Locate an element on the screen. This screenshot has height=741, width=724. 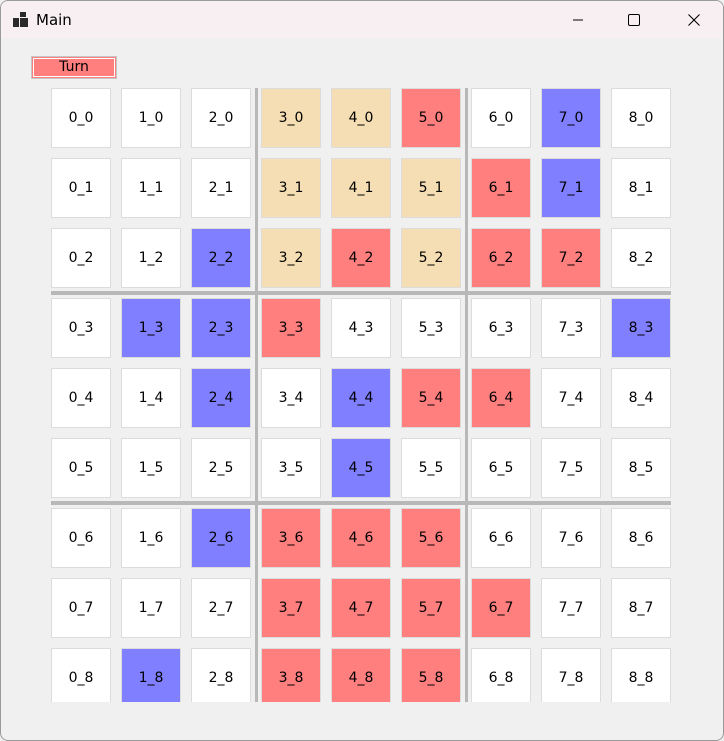
board-cell: 6_3 is located at coordinates (501, 328).